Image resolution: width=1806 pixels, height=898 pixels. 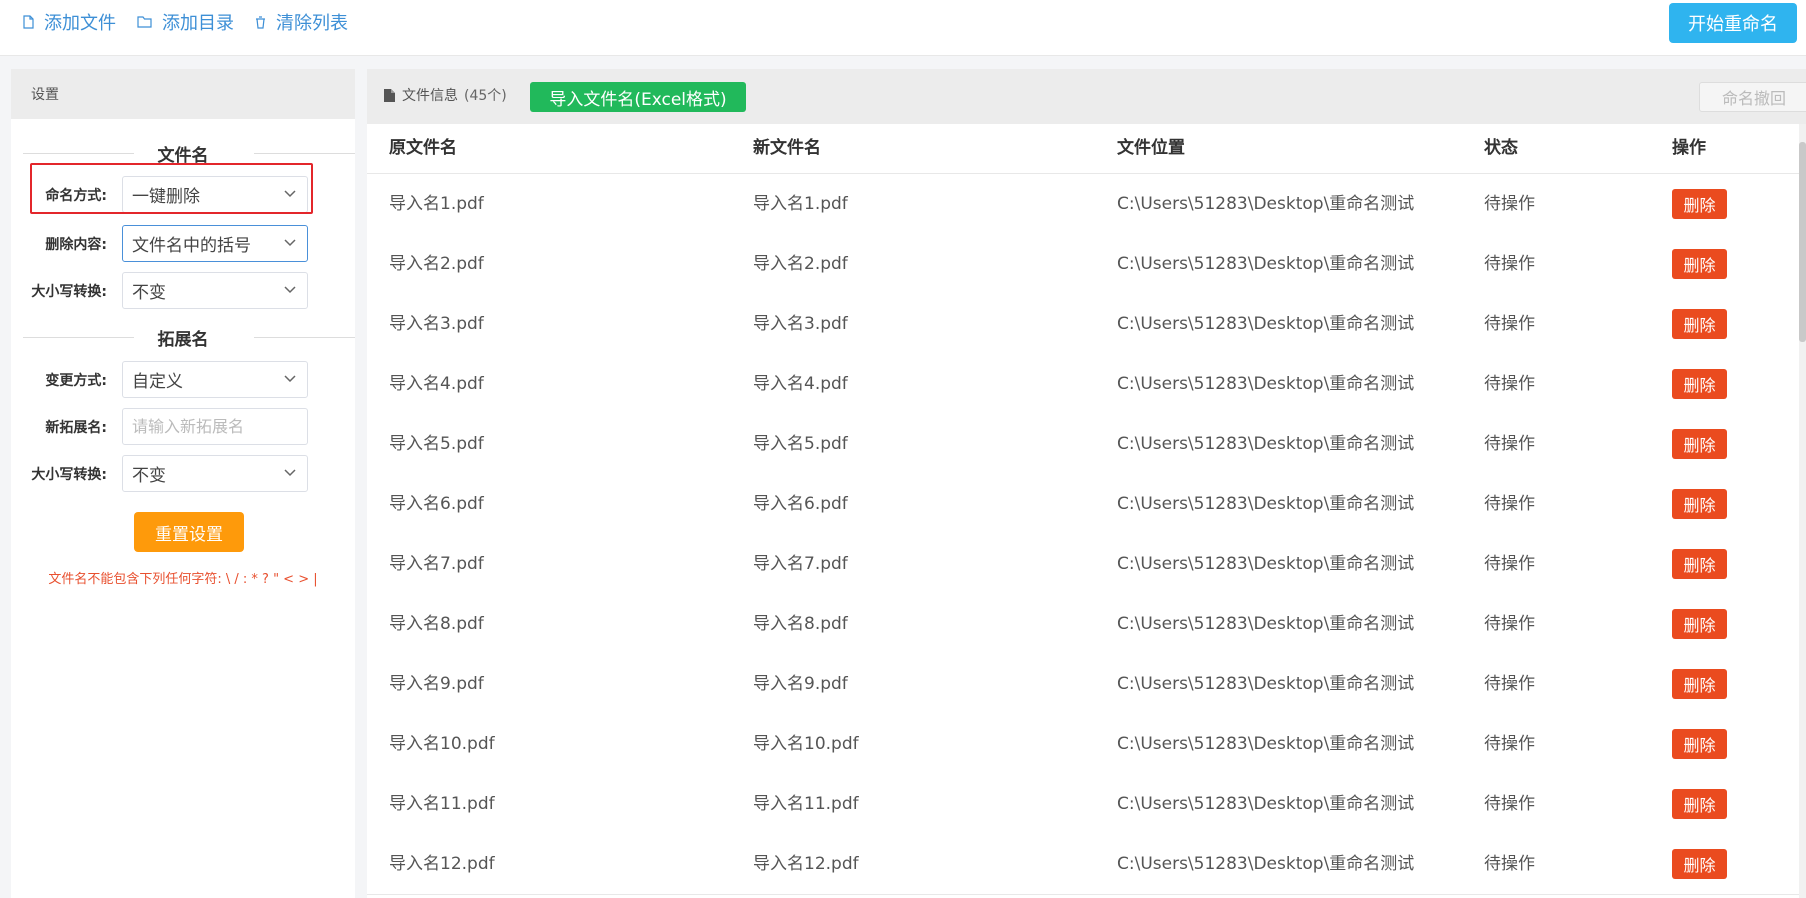 What do you see at coordinates (442, 744) in the screenshot?
I see `original-name-cell: 导入名10.pdf` at bounding box center [442, 744].